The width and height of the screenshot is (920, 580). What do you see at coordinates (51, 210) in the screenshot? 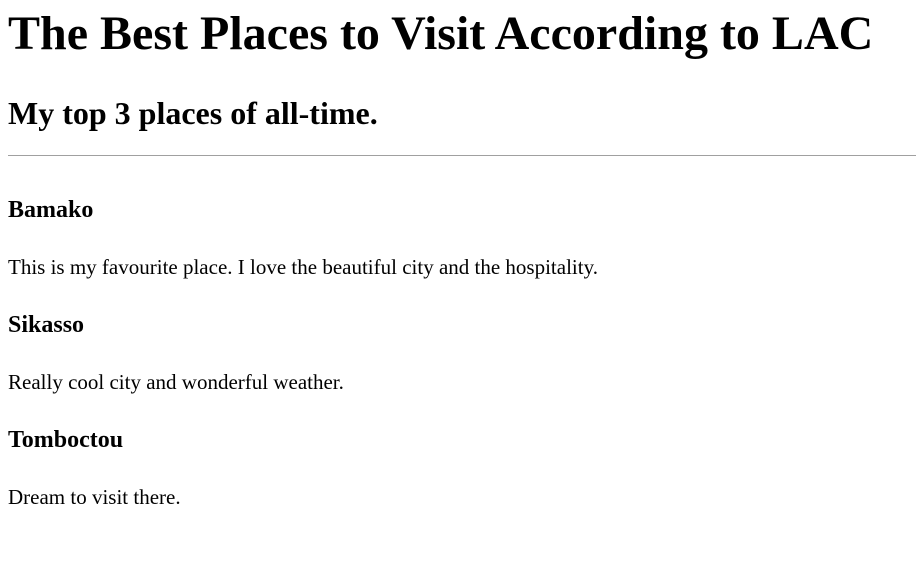
I see `place-name: Bamako` at bounding box center [51, 210].